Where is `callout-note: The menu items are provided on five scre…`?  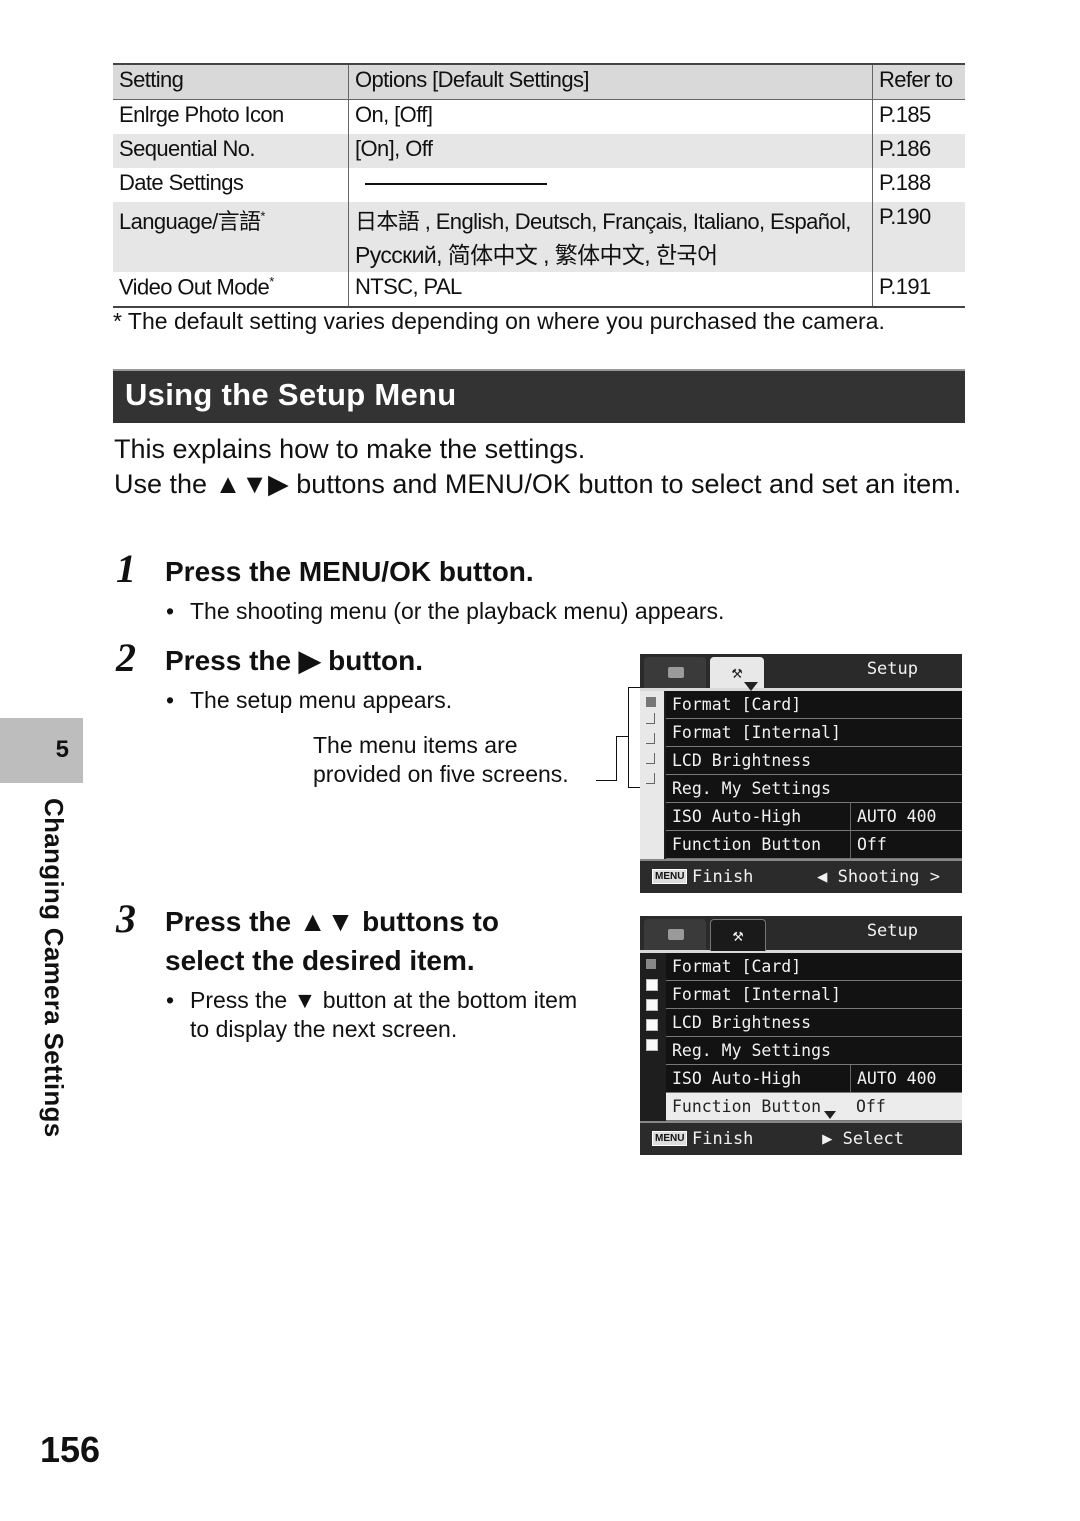 callout-note: The menu items are provided on five scre… is located at coordinates (441, 760).